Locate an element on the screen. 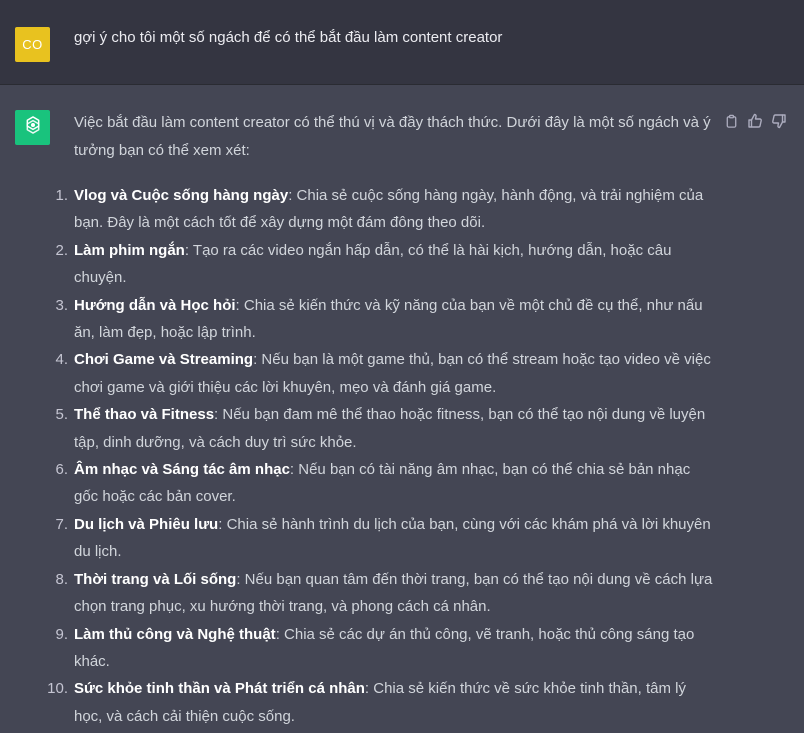 This screenshot has width=804, height=733. list-item-number: 4. is located at coordinates (61, 360).